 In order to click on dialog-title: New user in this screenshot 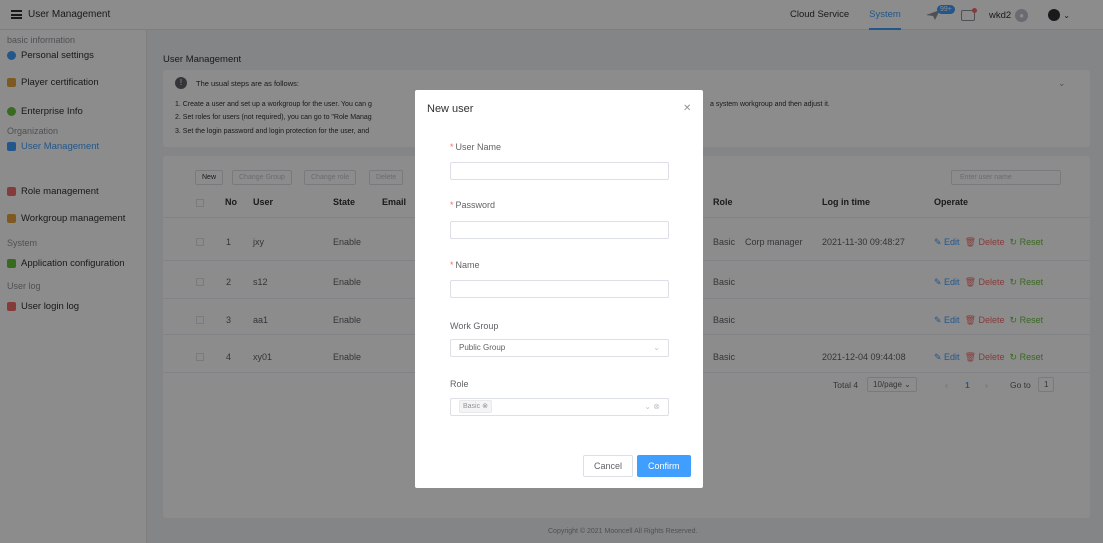, I will do `click(450, 109)`.